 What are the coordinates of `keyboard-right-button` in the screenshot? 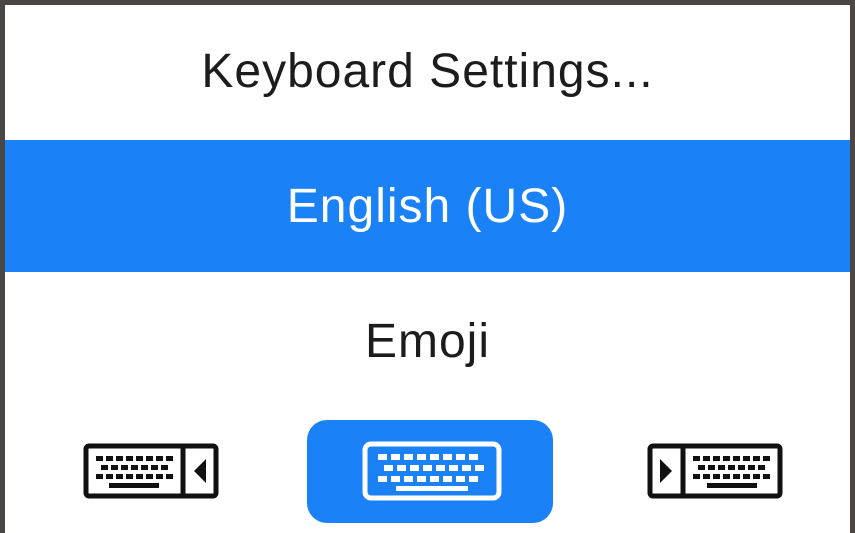 It's located at (715, 471).